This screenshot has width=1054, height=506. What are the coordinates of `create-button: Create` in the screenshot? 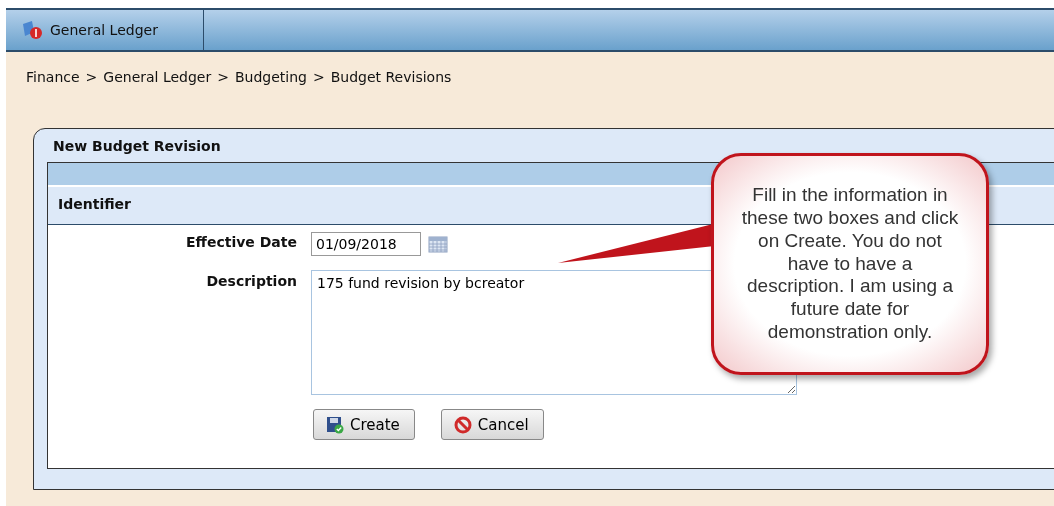 It's located at (364, 424).